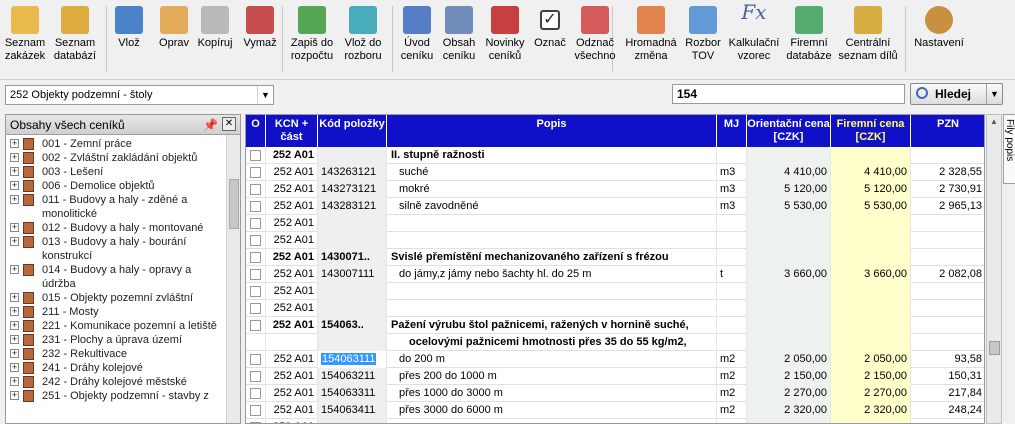 The width and height of the screenshot is (1015, 424). Describe the element at coordinates (994, 269) in the screenshot. I see `grid-scrollbar: ▲` at that location.